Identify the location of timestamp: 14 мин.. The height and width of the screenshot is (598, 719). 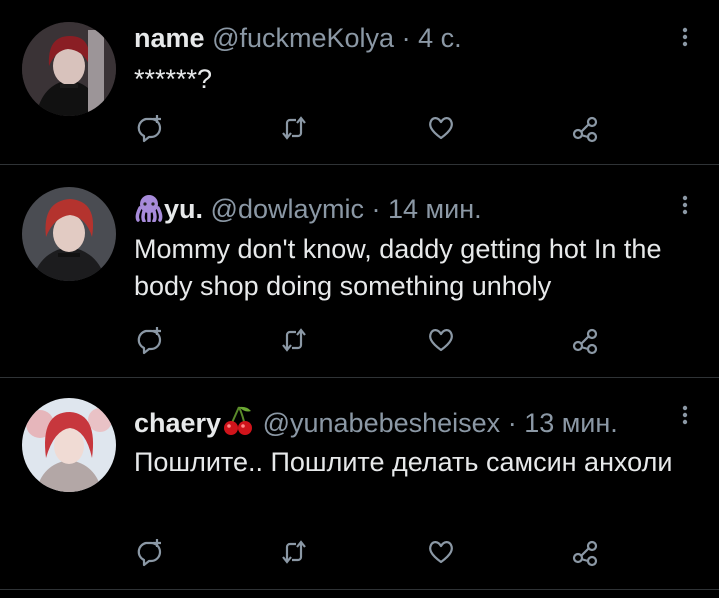
(435, 209).